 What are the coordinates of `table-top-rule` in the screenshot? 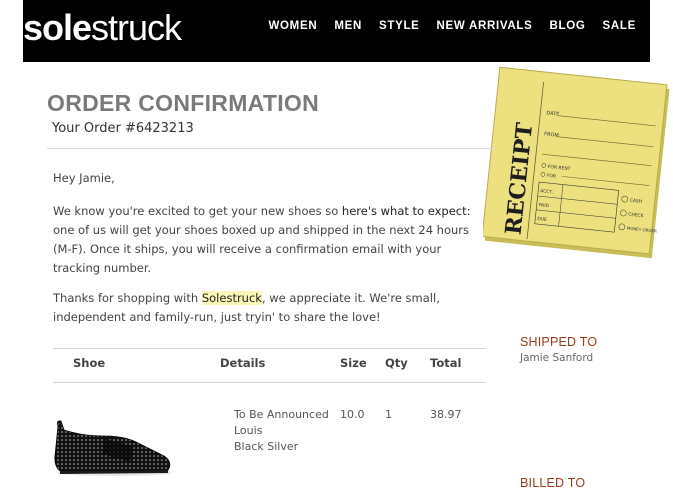 It's located at (269, 348).